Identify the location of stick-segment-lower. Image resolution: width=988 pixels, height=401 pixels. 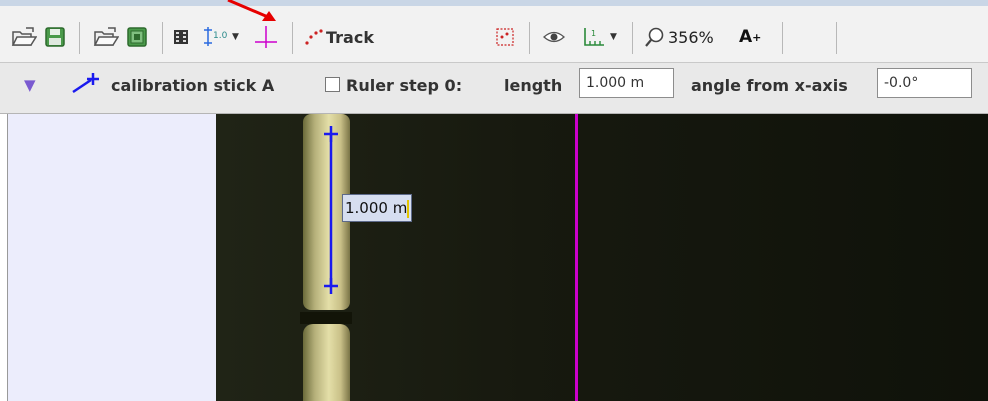
(326, 362).